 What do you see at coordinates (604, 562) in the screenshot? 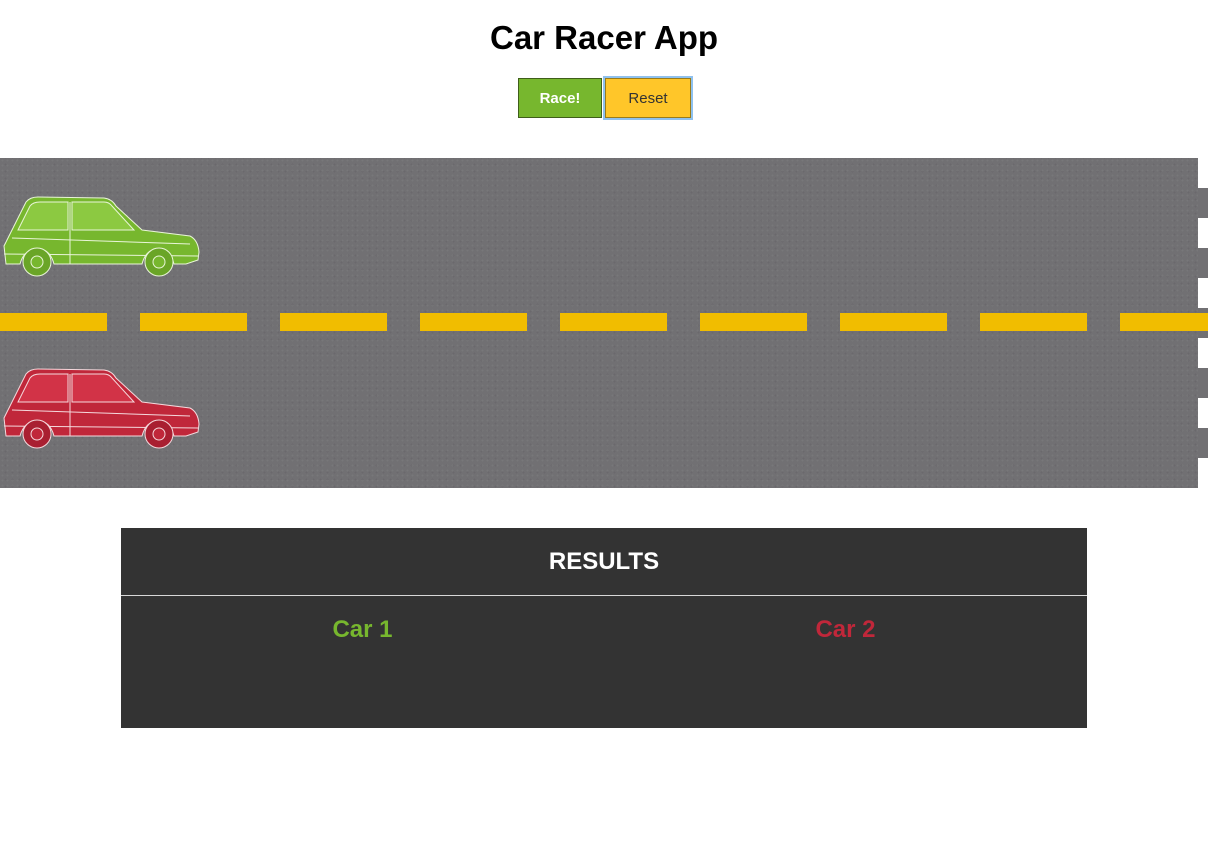
I see `results-title: RESULTS` at bounding box center [604, 562].